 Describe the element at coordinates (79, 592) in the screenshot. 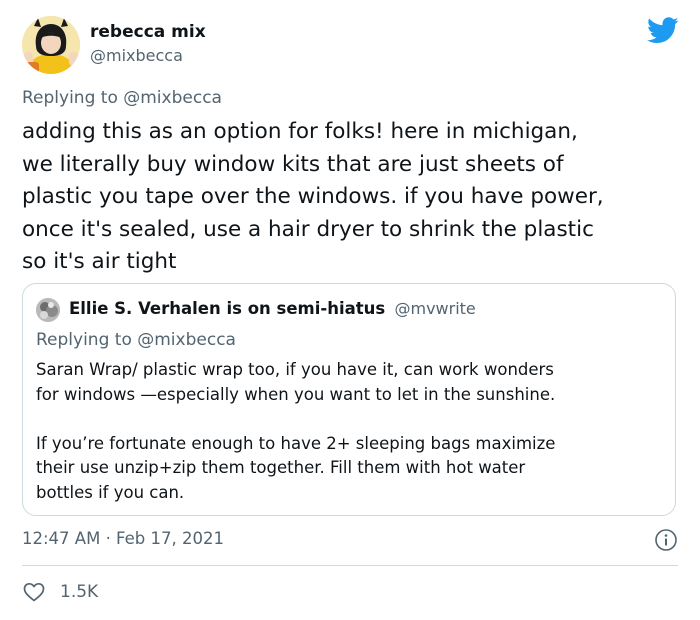

I see `like-count: 1.5K` at that location.